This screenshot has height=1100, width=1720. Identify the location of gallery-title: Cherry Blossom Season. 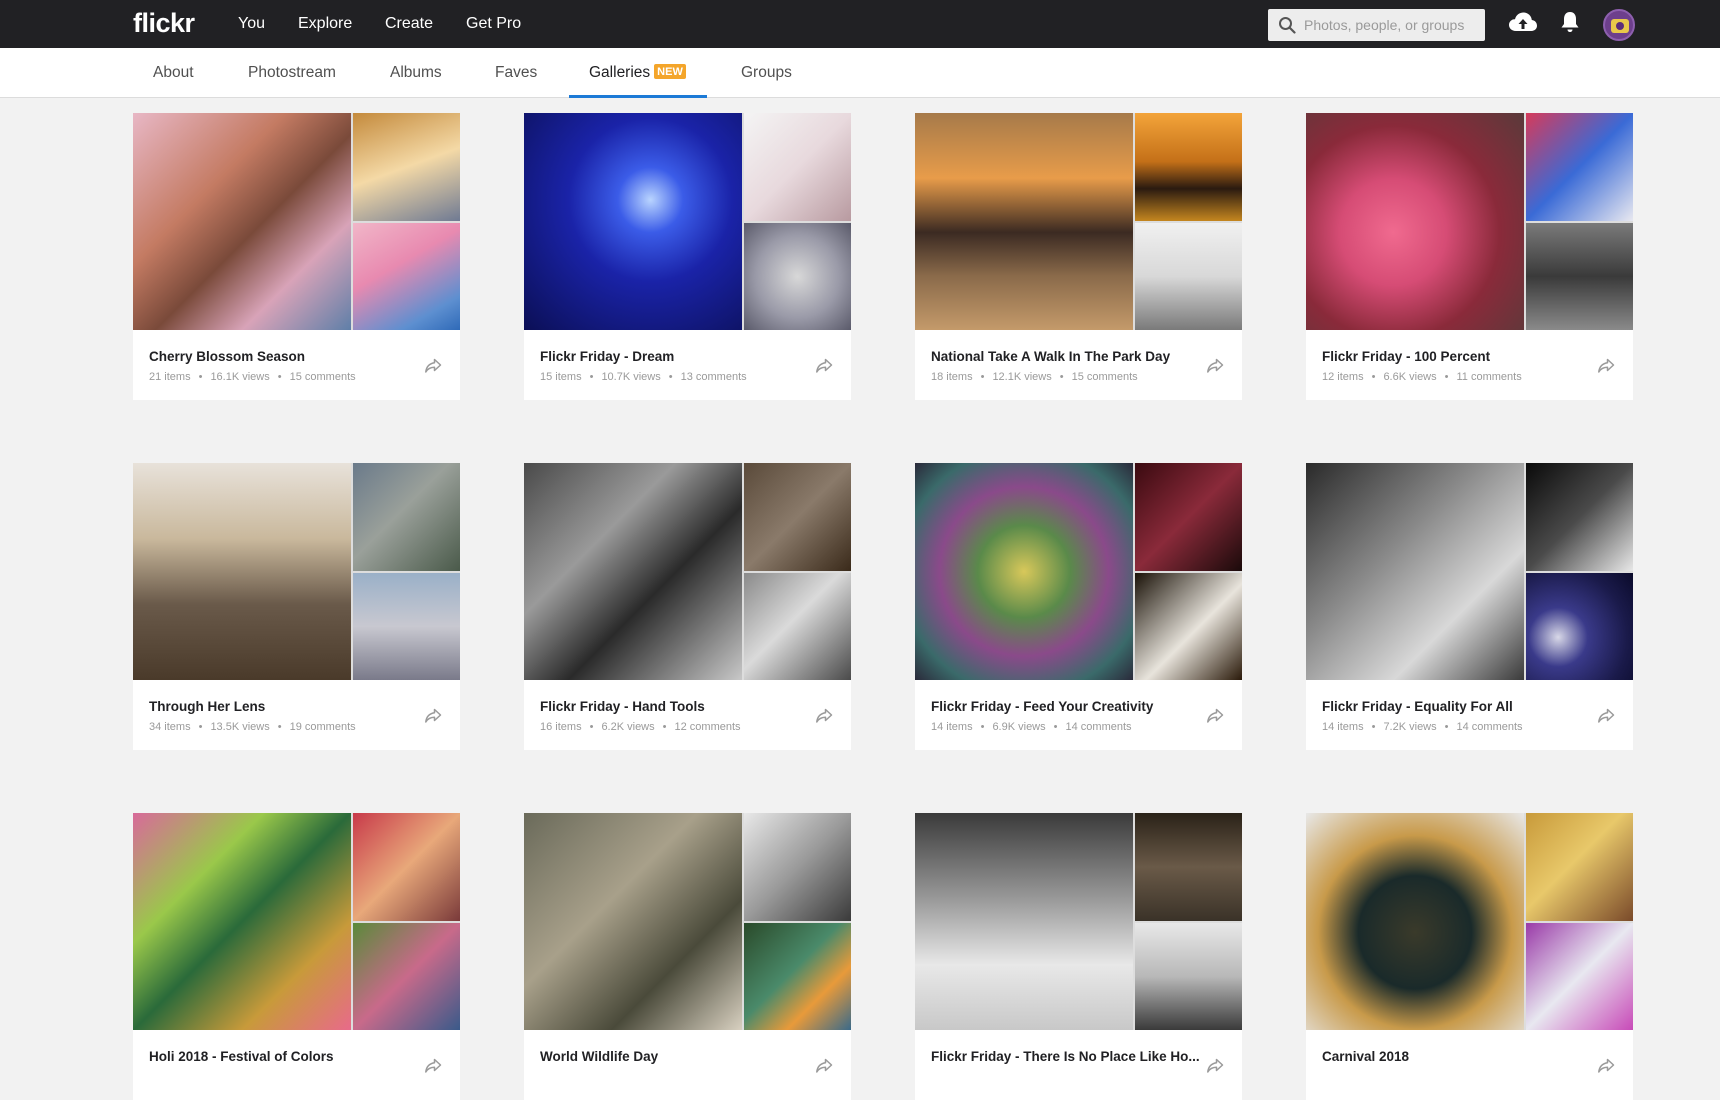
(227, 356).